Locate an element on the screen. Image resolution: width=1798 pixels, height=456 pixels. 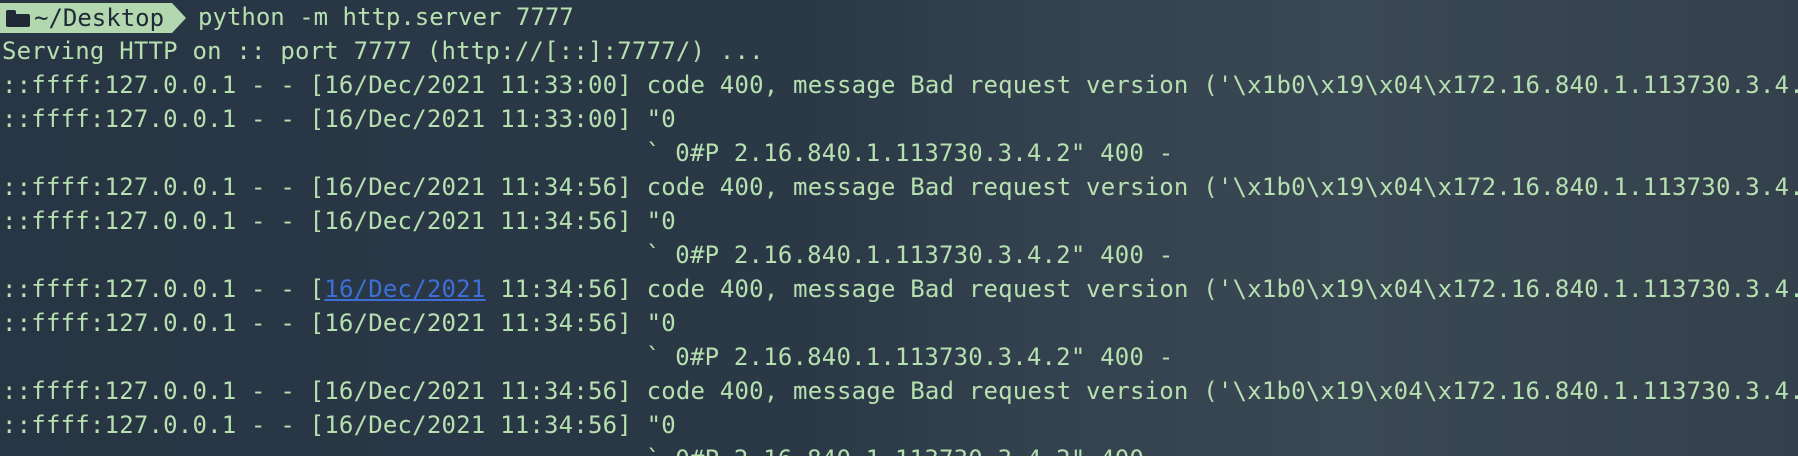
log-line-prefix: ::ffff:127.0.0.1 - - [ is located at coordinates (163, 289).